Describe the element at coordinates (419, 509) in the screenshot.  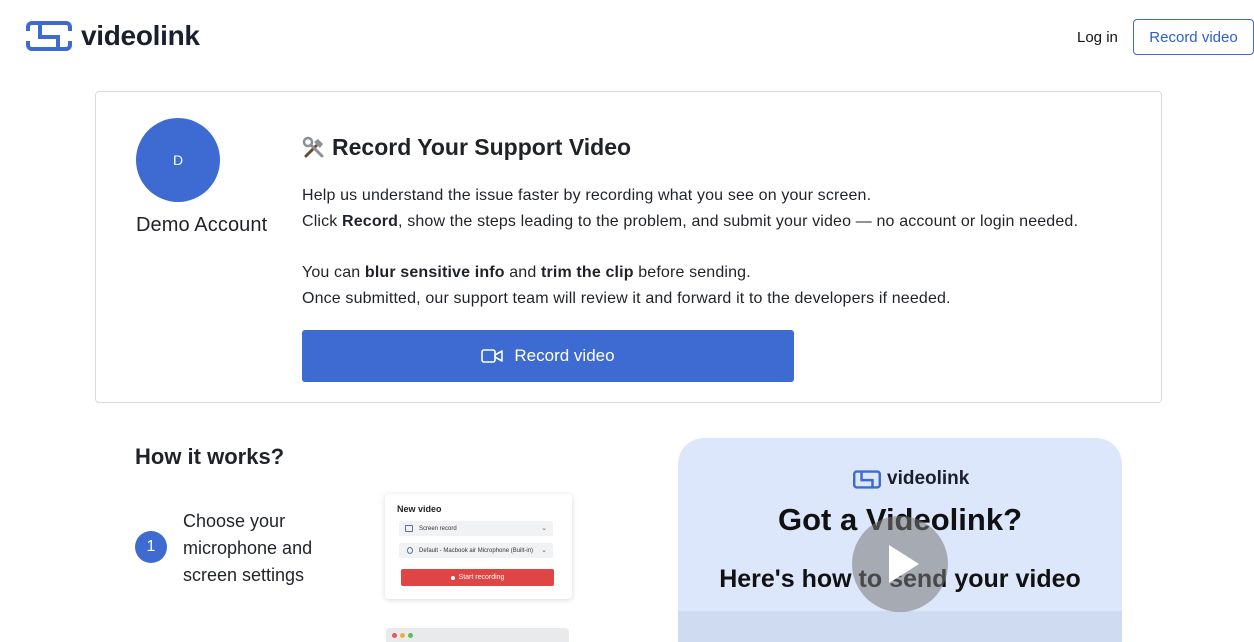
I see `mockup-title: New video` at that location.